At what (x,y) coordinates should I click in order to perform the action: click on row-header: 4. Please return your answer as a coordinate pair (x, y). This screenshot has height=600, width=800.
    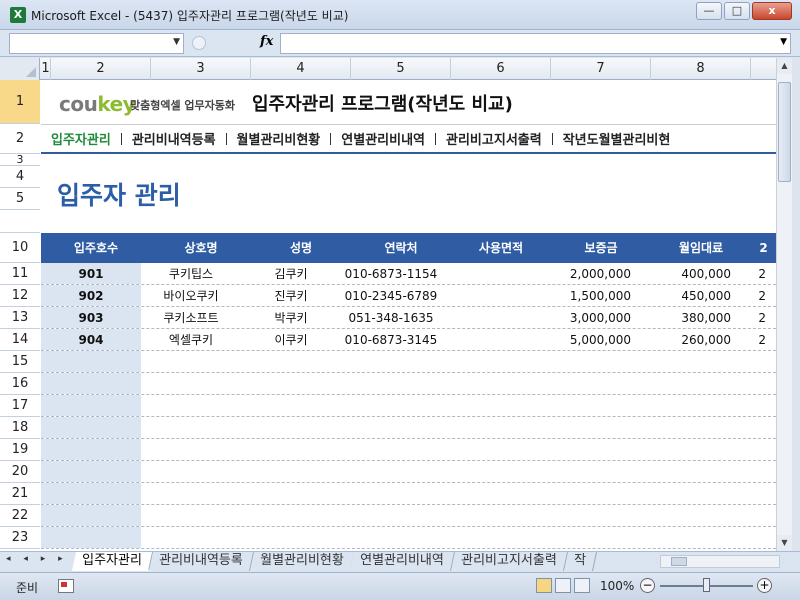
    Looking at the image, I should click on (20, 177).